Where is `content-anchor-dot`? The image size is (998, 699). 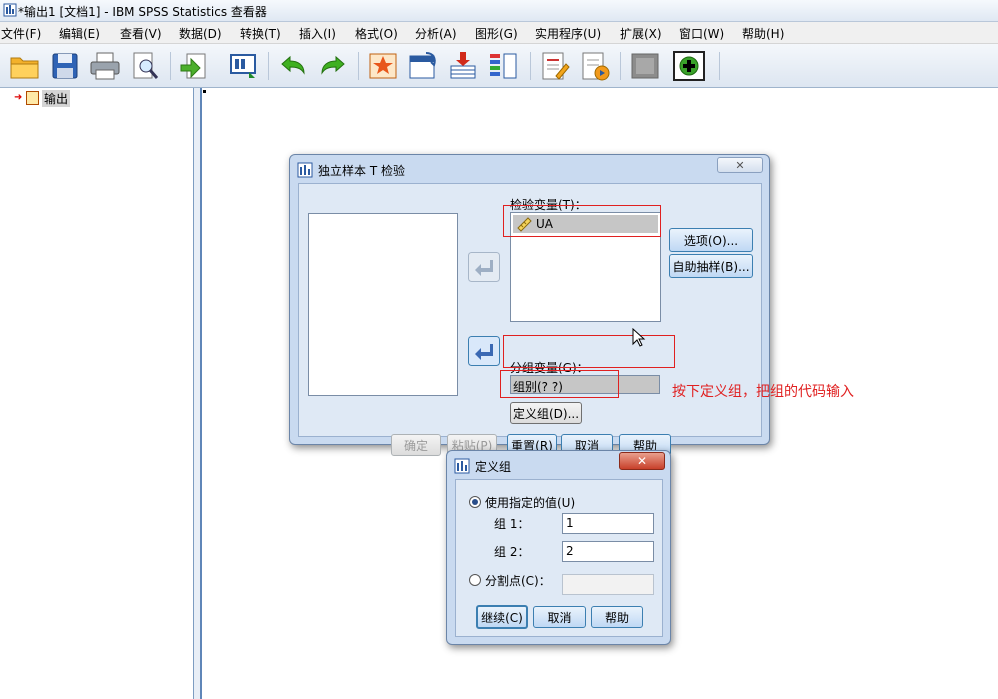 content-anchor-dot is located at coordinates (204, 91).